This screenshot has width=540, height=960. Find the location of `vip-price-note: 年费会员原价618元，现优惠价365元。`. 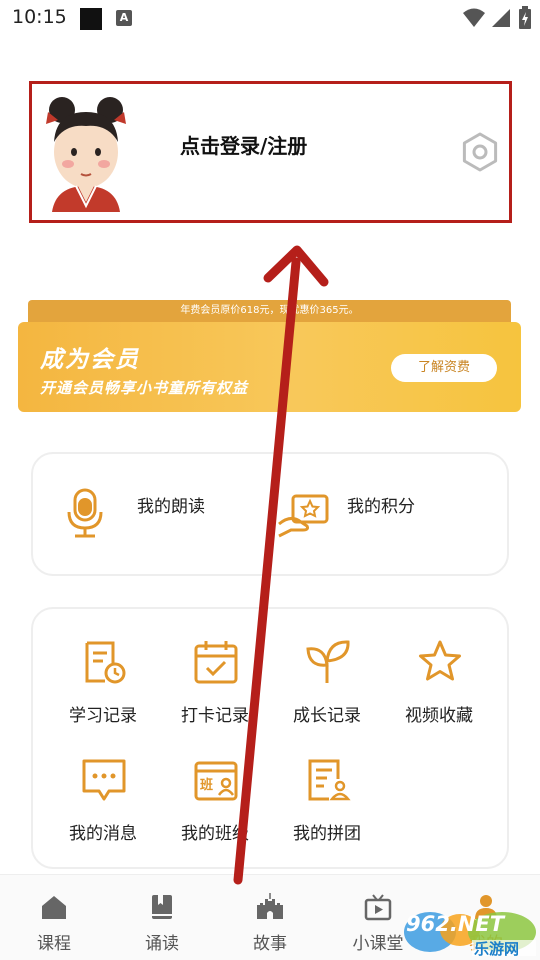

vip-price-note: 年费会员原价618元，现优惠价365元。 is located at coordinates (269, 312).